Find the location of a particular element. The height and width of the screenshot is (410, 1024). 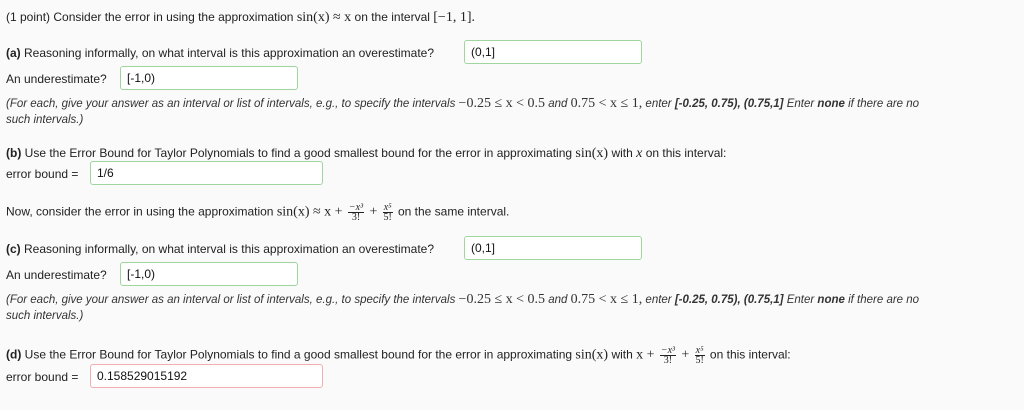

part-a-under-label: An underestimate? is located at coordinates (56, 79).